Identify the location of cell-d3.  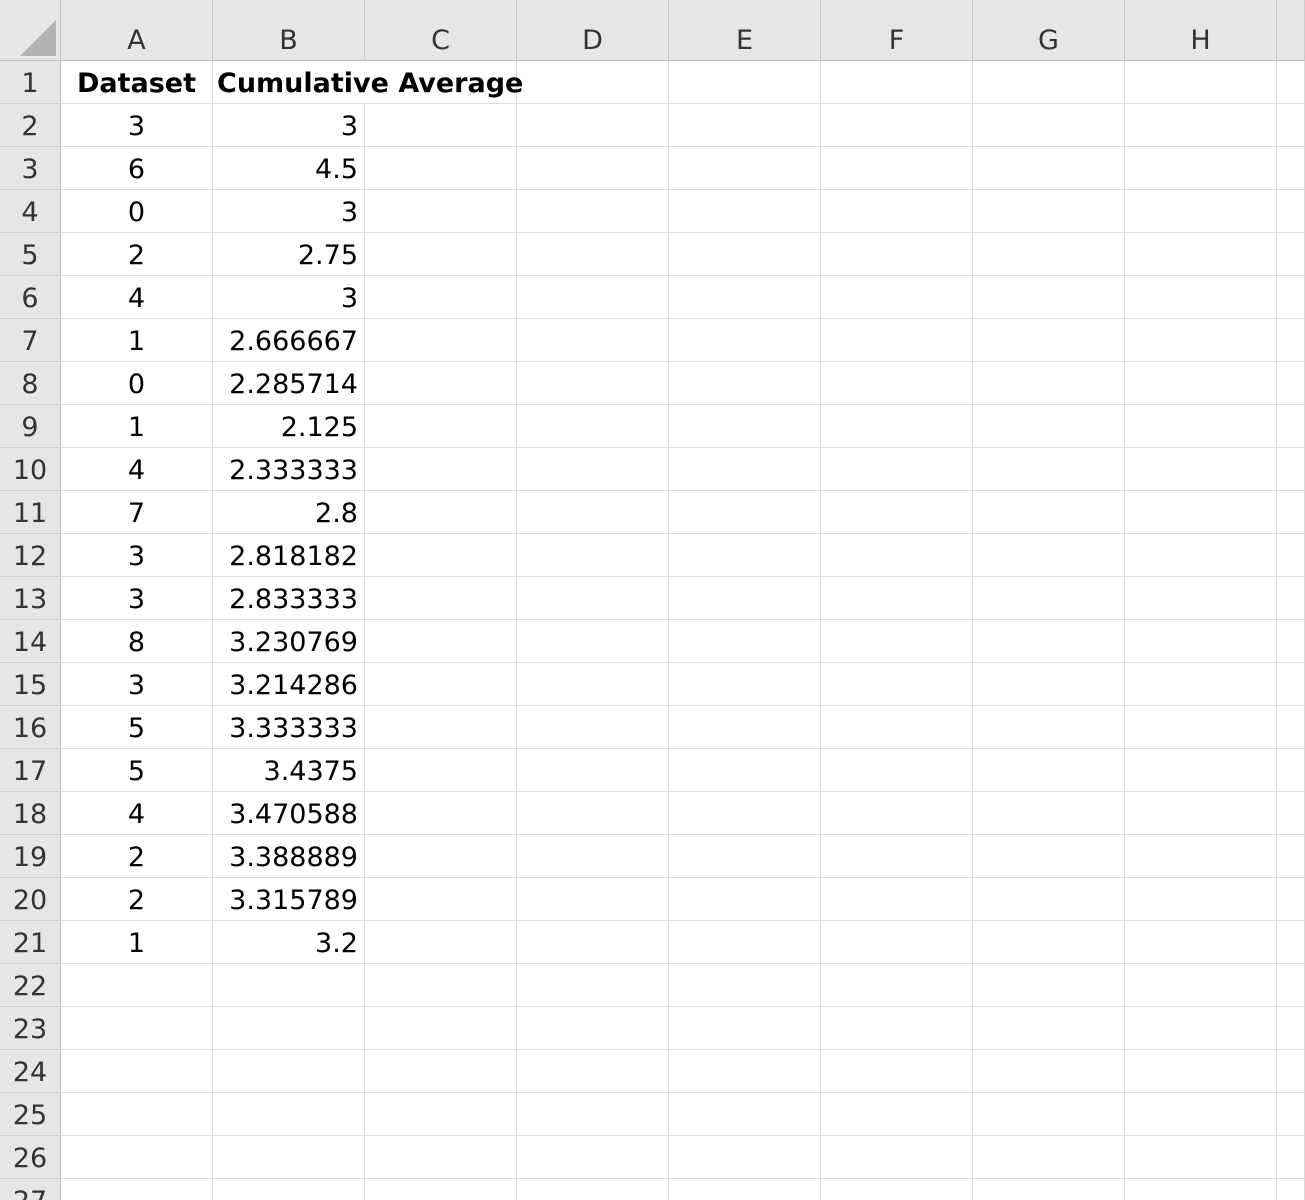
(593, 168).